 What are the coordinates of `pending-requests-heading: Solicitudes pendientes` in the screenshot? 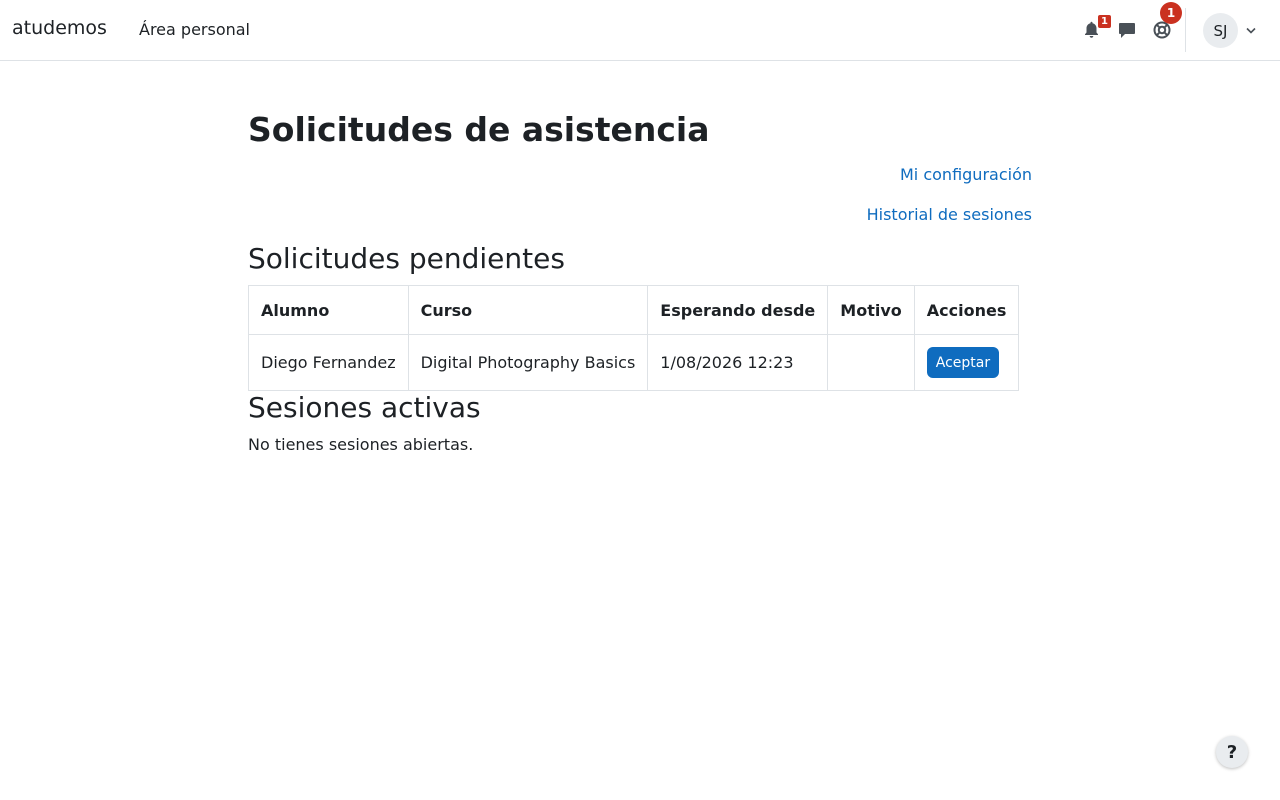 It's located at (406, 258).